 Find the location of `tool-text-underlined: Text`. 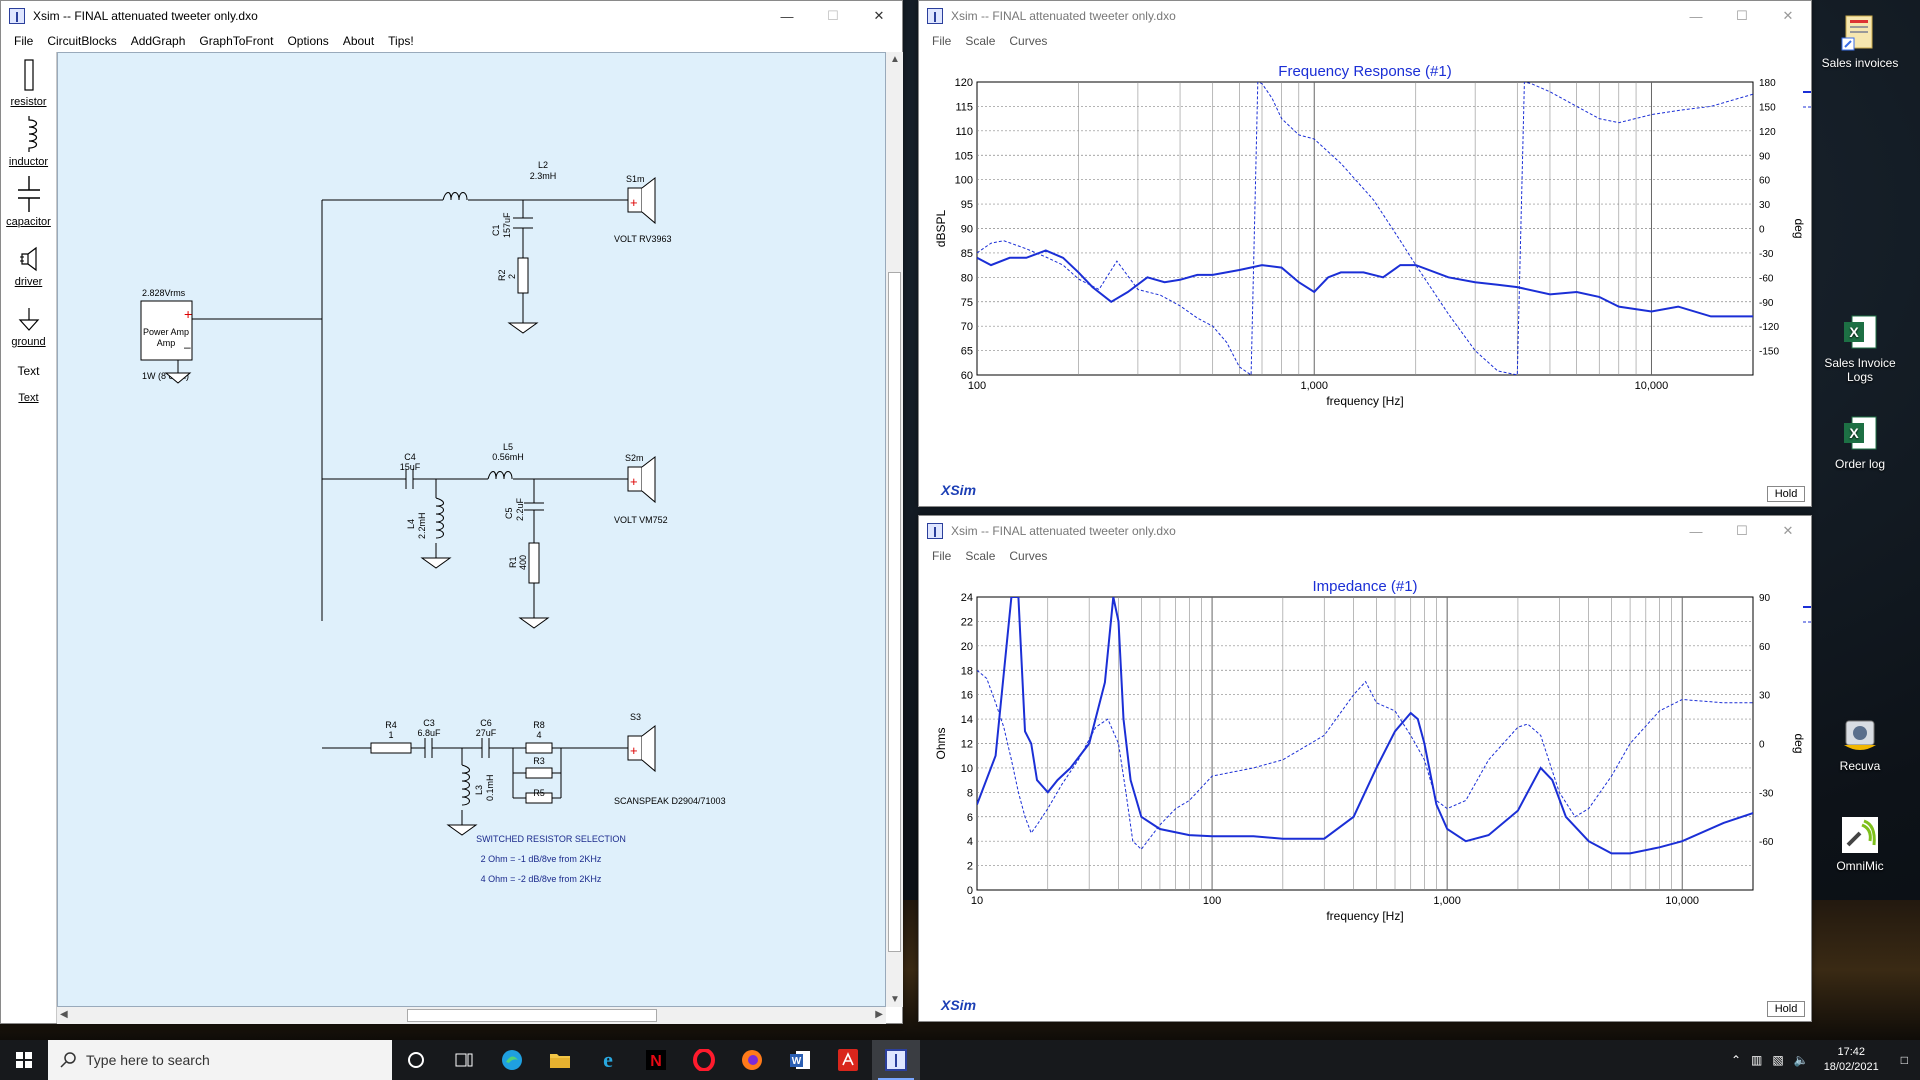

tool-text-underlined: Text is located at coordinates (28, 395).